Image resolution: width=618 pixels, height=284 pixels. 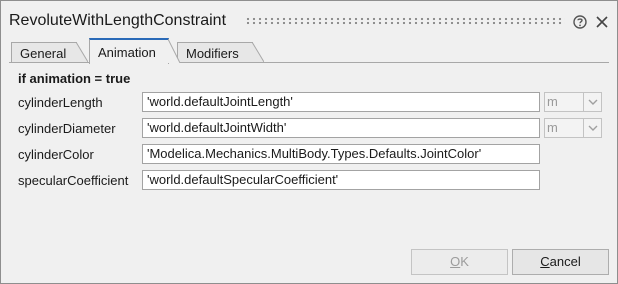 I want to click on tab-modifiers-slant, so click(x=258, y=52).